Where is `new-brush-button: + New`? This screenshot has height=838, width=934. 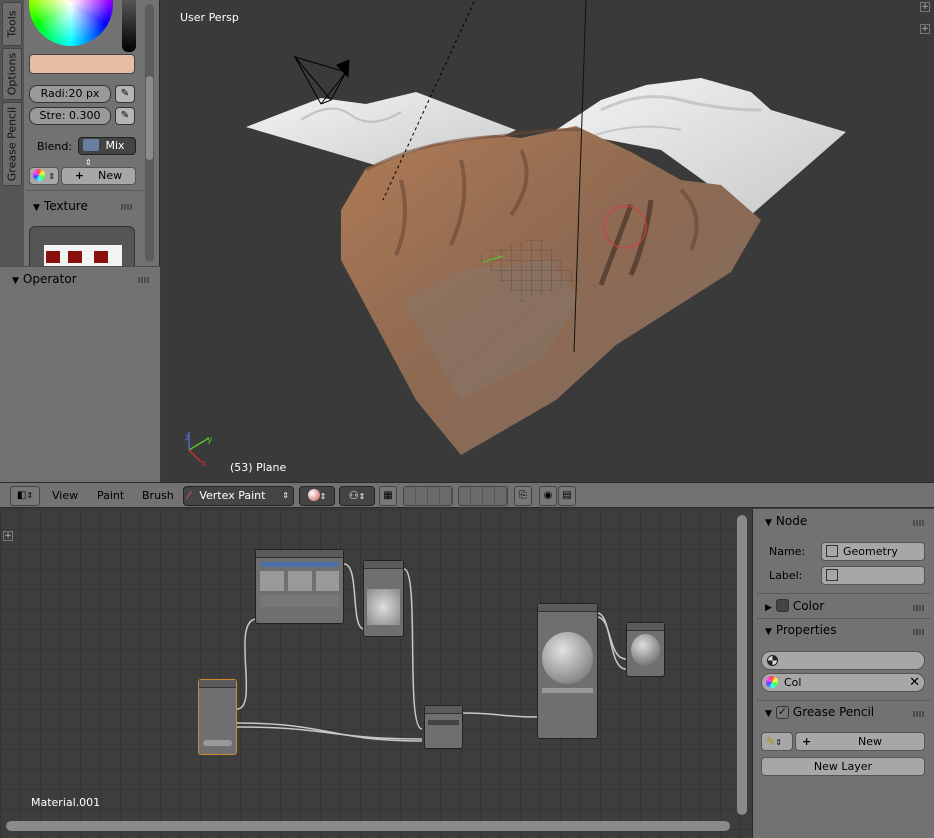
new-brush-button: + New is located at coordinates (98, 176).